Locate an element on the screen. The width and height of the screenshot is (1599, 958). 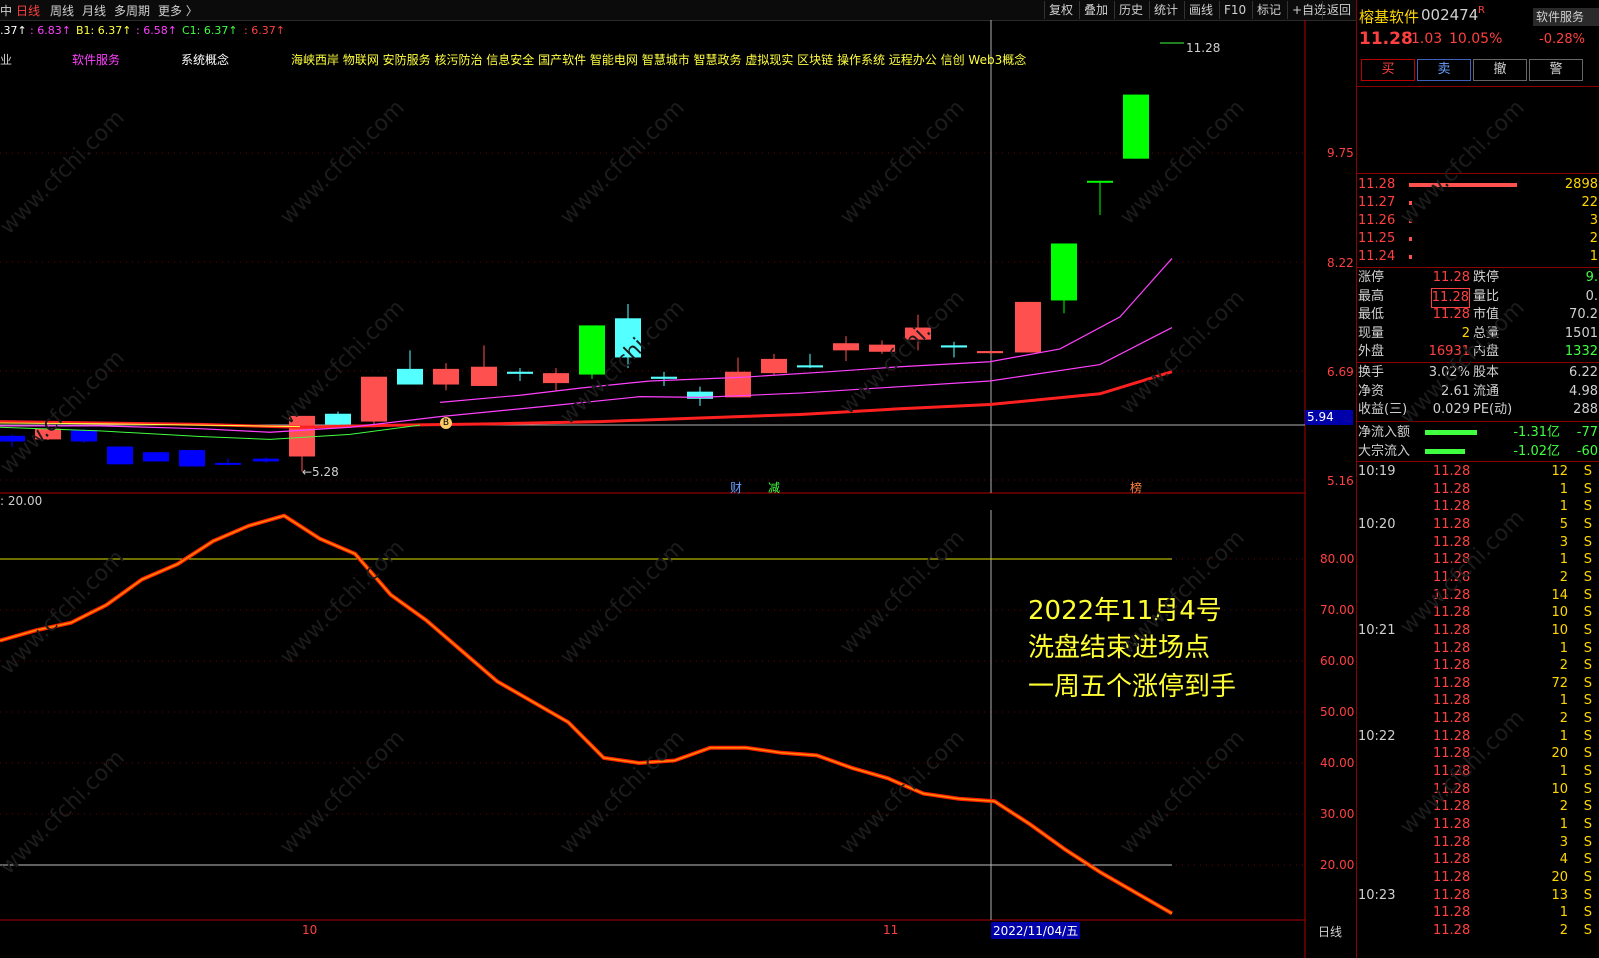
price-change: 1.03 is located at coordinates (1427, 39).